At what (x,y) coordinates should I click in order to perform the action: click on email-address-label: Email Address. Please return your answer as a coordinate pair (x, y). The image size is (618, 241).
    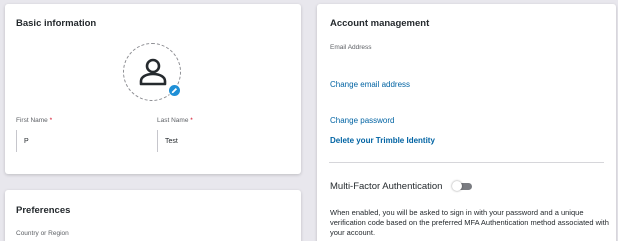
    Looking at the image, I should click on (351, 47).